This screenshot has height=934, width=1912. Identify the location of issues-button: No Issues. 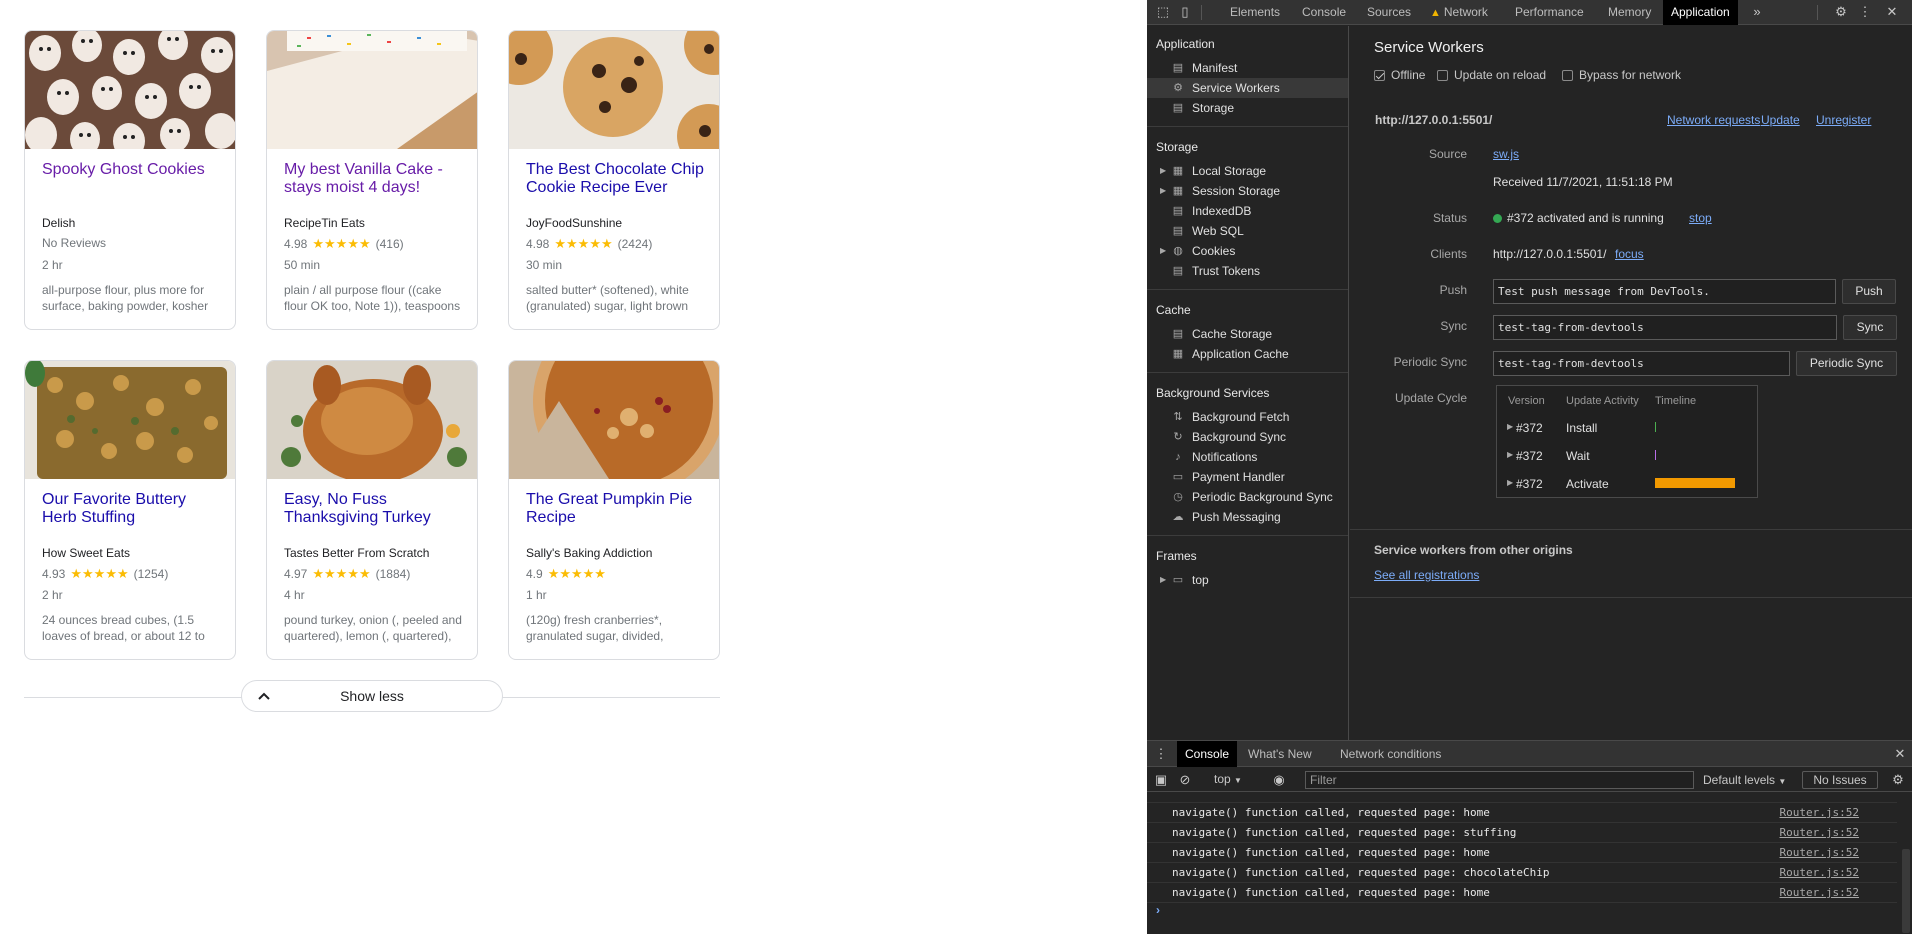
(1840, 780).